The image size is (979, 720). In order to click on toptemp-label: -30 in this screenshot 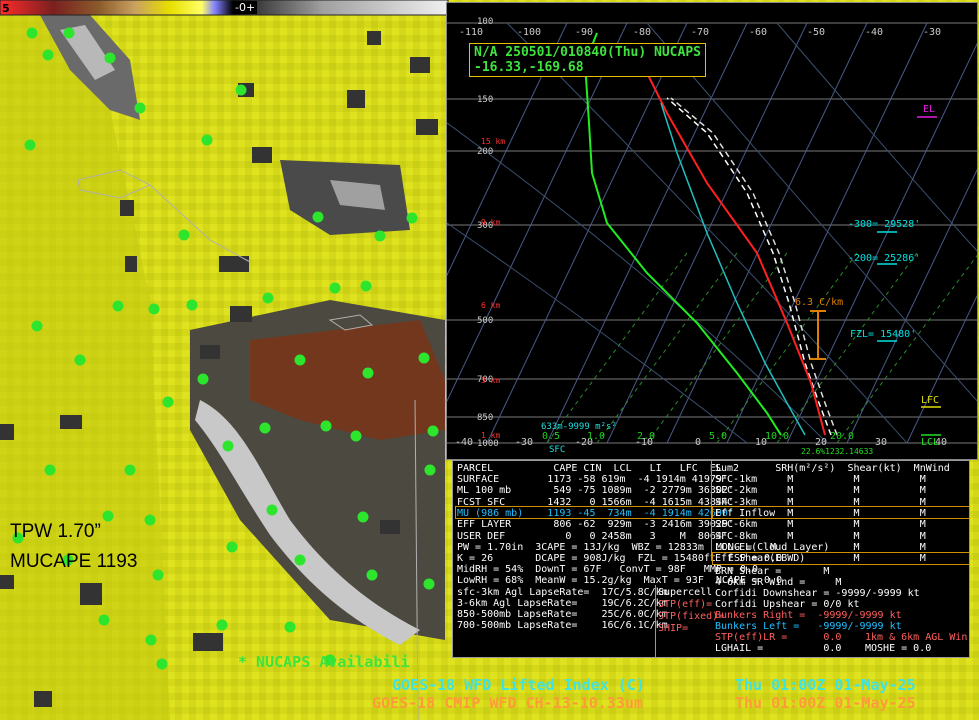, I will do `click(932, 32)`.